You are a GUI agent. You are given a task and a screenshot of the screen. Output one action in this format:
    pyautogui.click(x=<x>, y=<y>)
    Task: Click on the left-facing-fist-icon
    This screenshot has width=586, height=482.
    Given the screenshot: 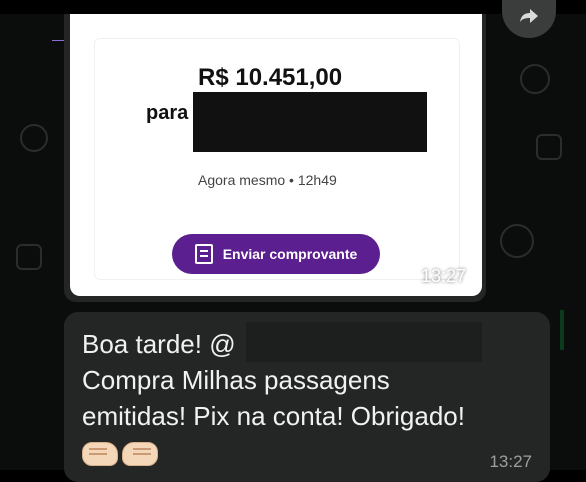 What is the action you would take?
    pyautogui.click(x=100, y=454)
    